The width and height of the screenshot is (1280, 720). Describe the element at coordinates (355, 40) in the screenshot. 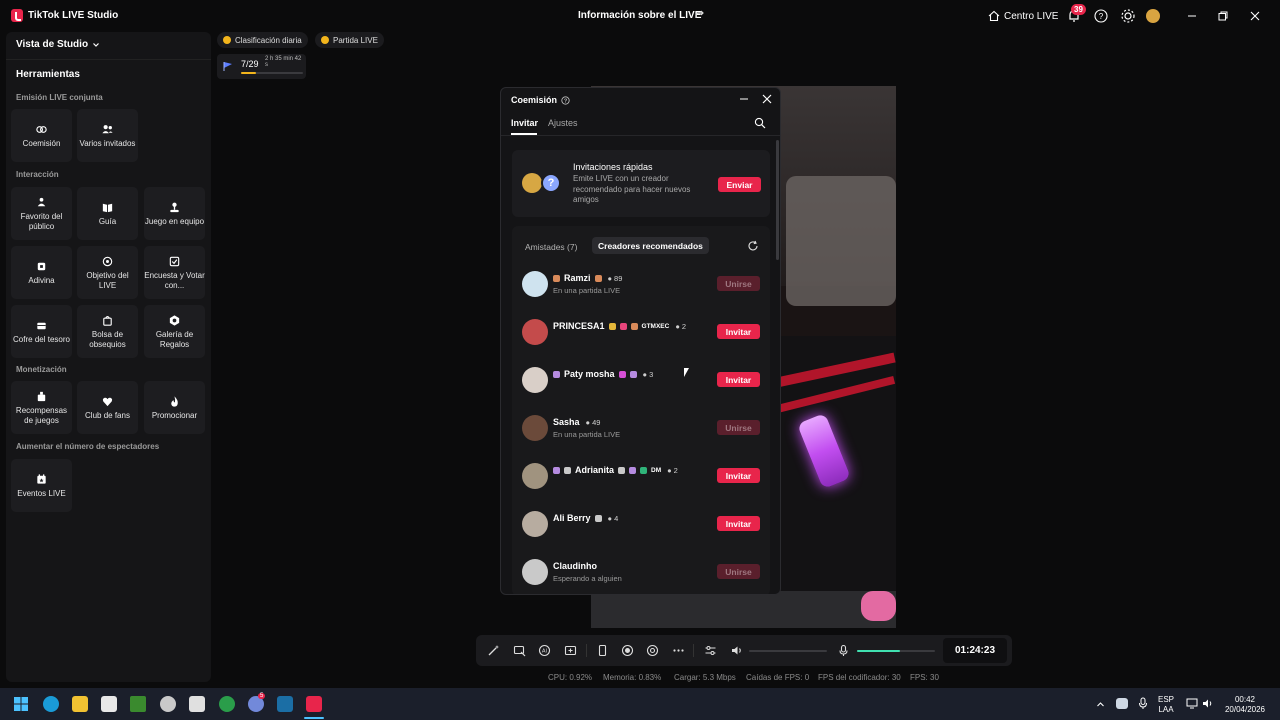

I see `live-match-label: Partida LIVE` at that location.